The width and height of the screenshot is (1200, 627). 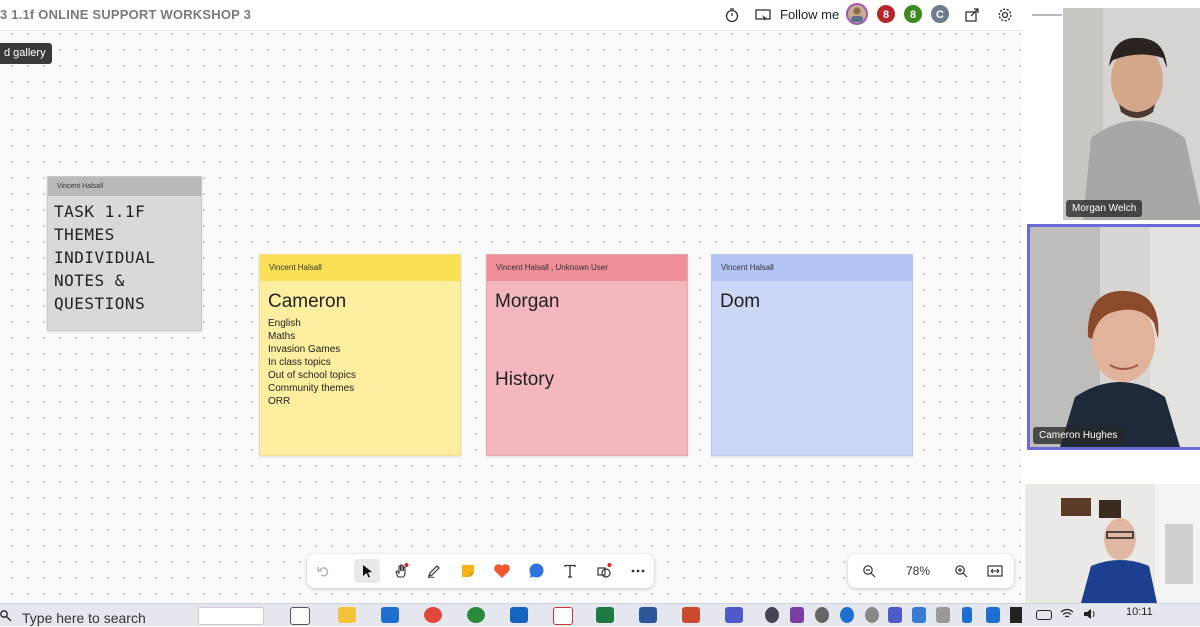 What do you see at coordinates (105, 257) in the screenshot?
I see `note-line: INDIVIDUAL` at bounding box center [105, 257].